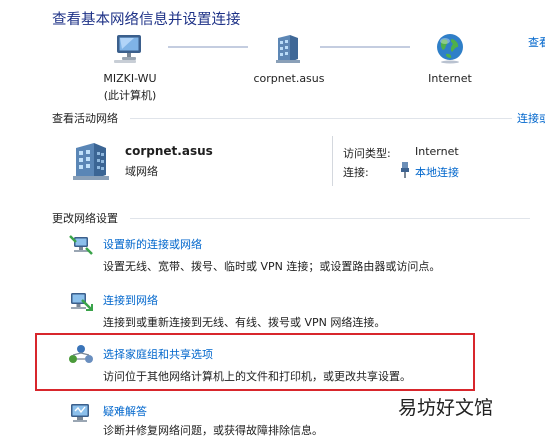 The width and height of the screenshot is (545, 438). I want to click on task-link: 设置新的连接或网络, so click(152, 244).